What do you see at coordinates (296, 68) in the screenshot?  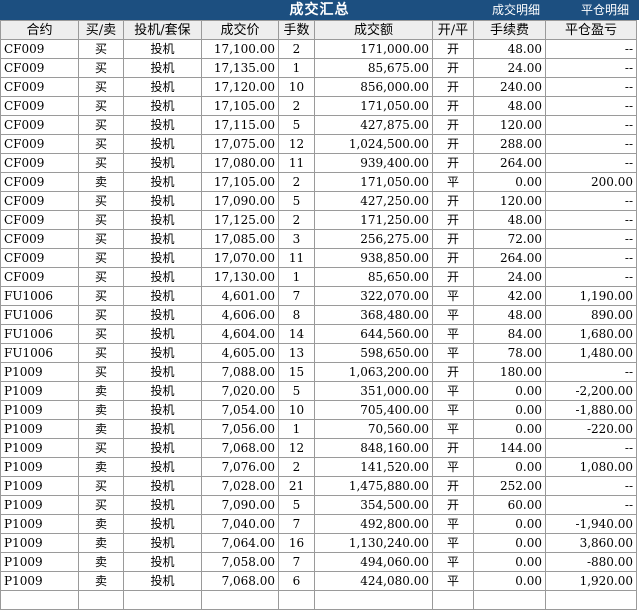 I see `cell-lots: 1` at bounding box center [296, 68].